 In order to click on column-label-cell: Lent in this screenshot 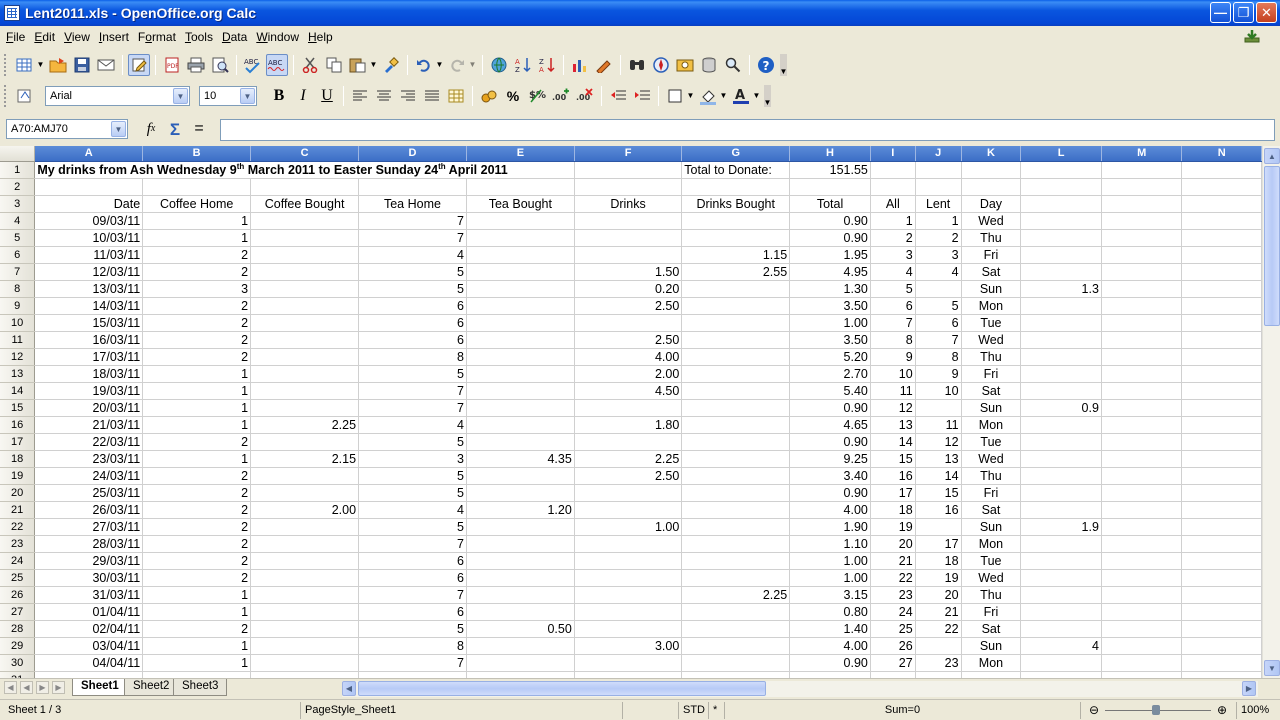, I will do `click(938, 204)`.